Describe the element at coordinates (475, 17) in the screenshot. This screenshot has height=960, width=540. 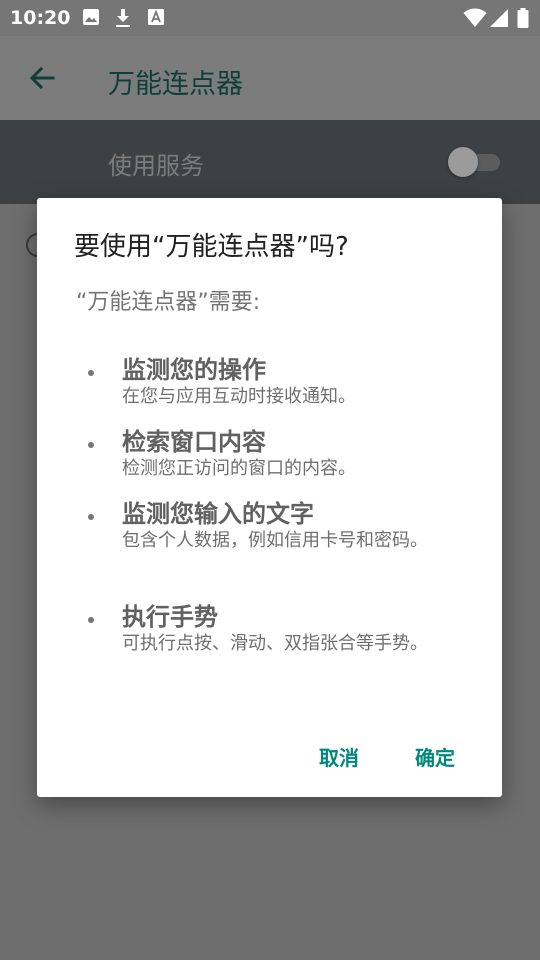
I see `wifi-icon` at that location.